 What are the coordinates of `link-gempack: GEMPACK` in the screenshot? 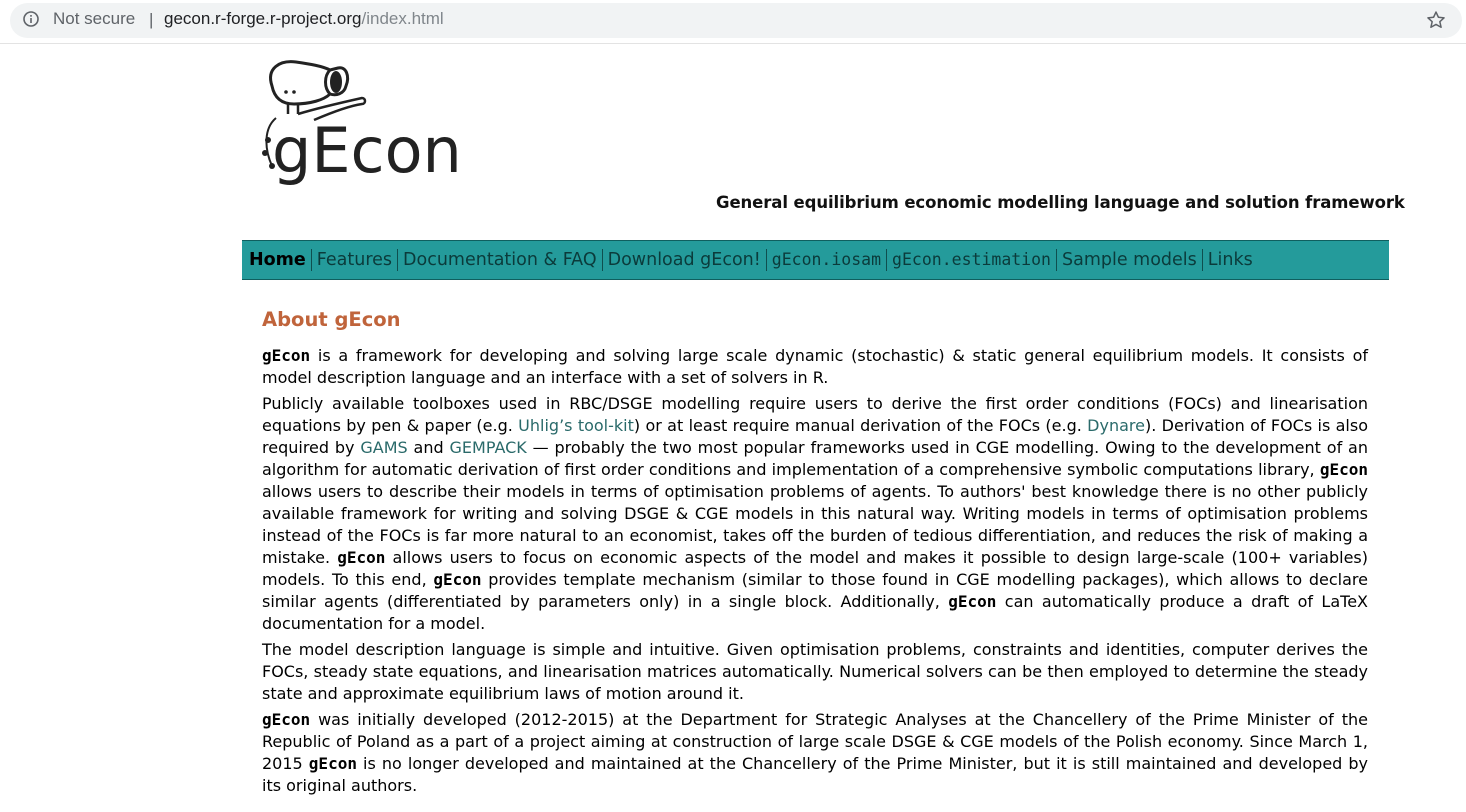 It's located at (488, 447).